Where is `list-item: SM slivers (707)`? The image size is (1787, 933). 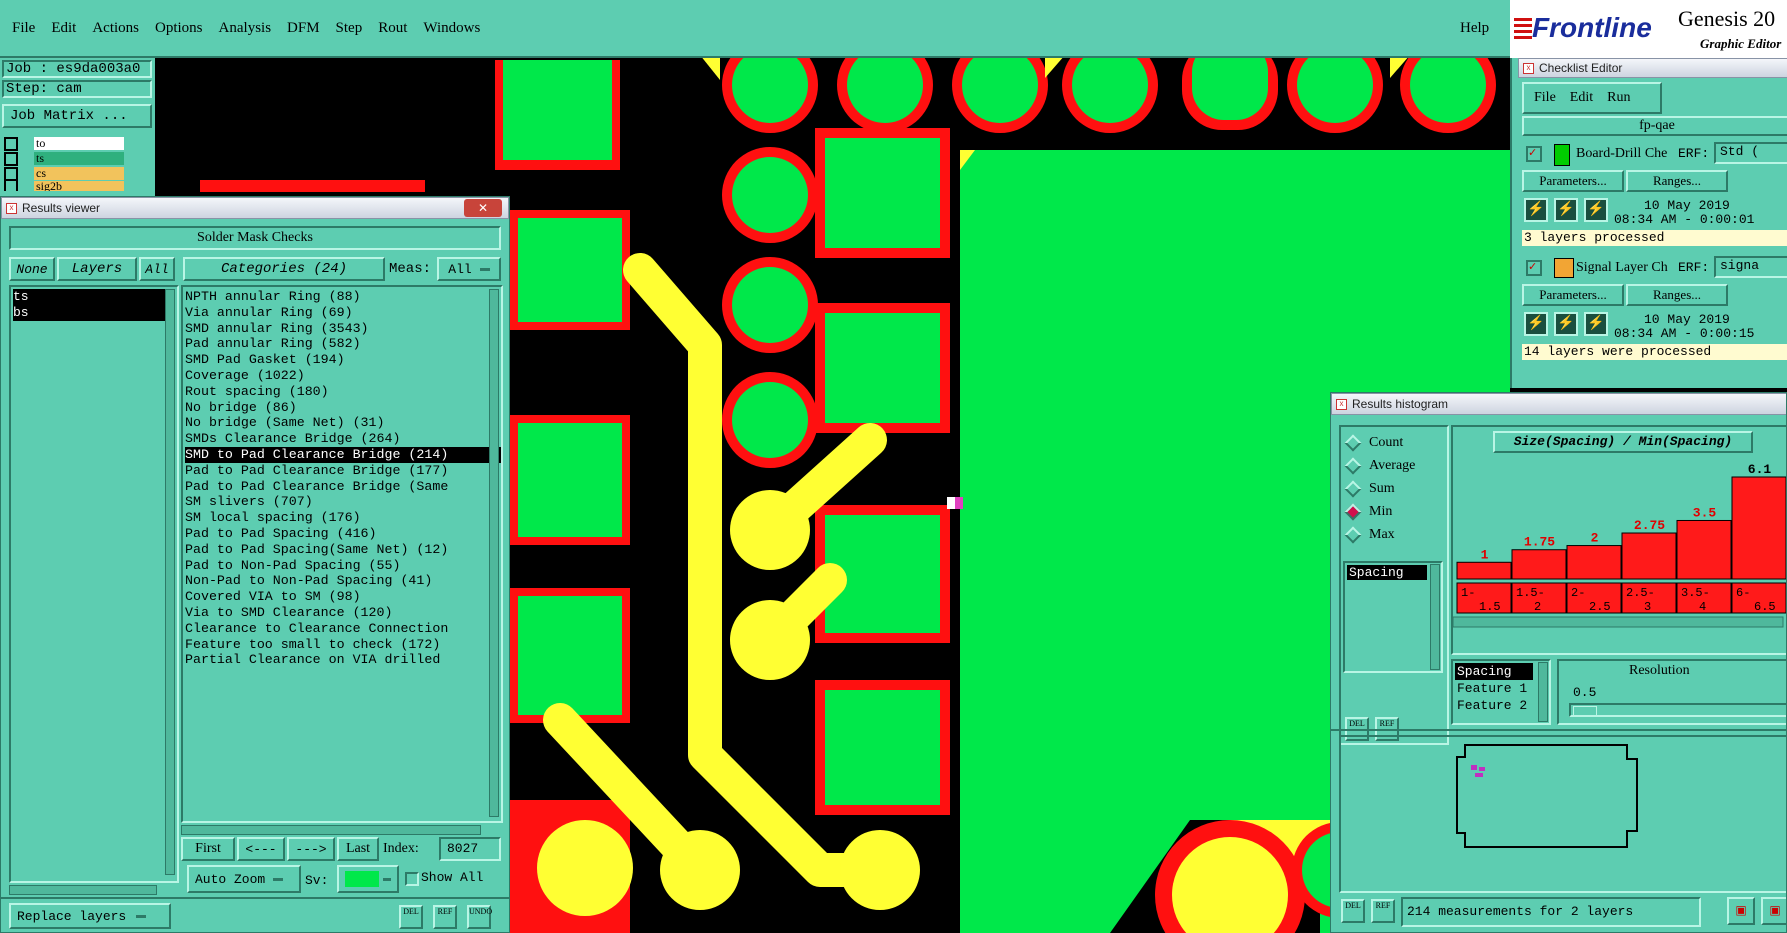
list-item: SM slivers (707) is located at coordinates (343, 502).